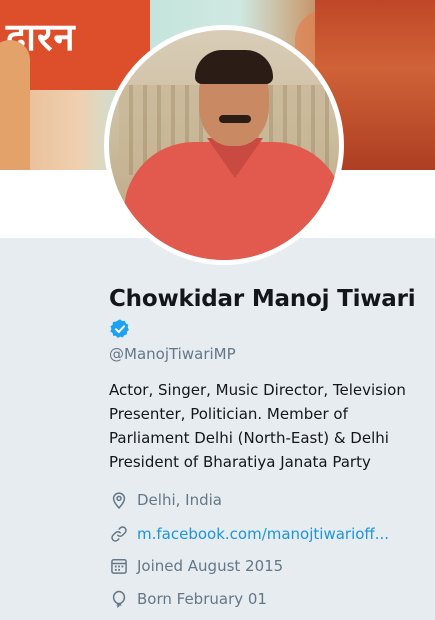 This screenshot has width=435, height=620. What do you see at coordinates (119, 599) in the screenshot?
I see `balloon-icon` at bounding box center [119, 599].